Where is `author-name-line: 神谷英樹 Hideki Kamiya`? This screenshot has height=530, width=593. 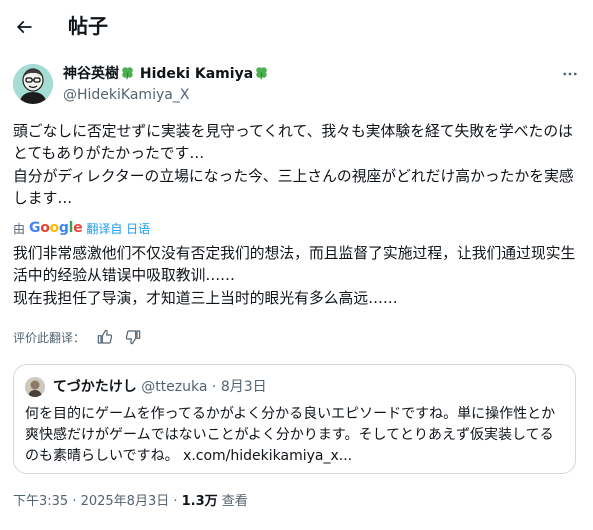
author-name-line: 神谷英樹 Hideki Kamiya is located at coordinates (166, 74).